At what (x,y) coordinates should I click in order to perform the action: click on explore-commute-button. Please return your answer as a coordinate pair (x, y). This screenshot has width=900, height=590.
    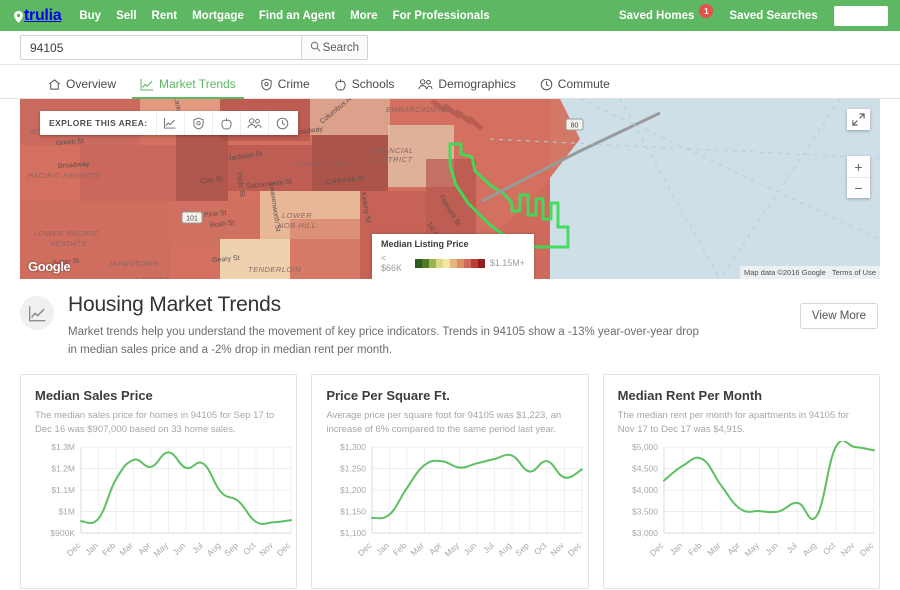
    Looking at the image, I should click on (281, 123).